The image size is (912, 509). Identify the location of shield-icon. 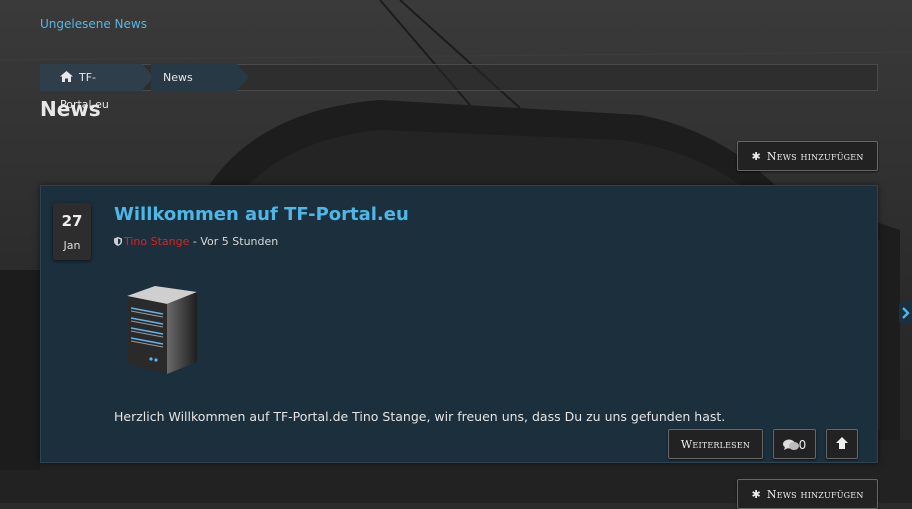
(118, 241).